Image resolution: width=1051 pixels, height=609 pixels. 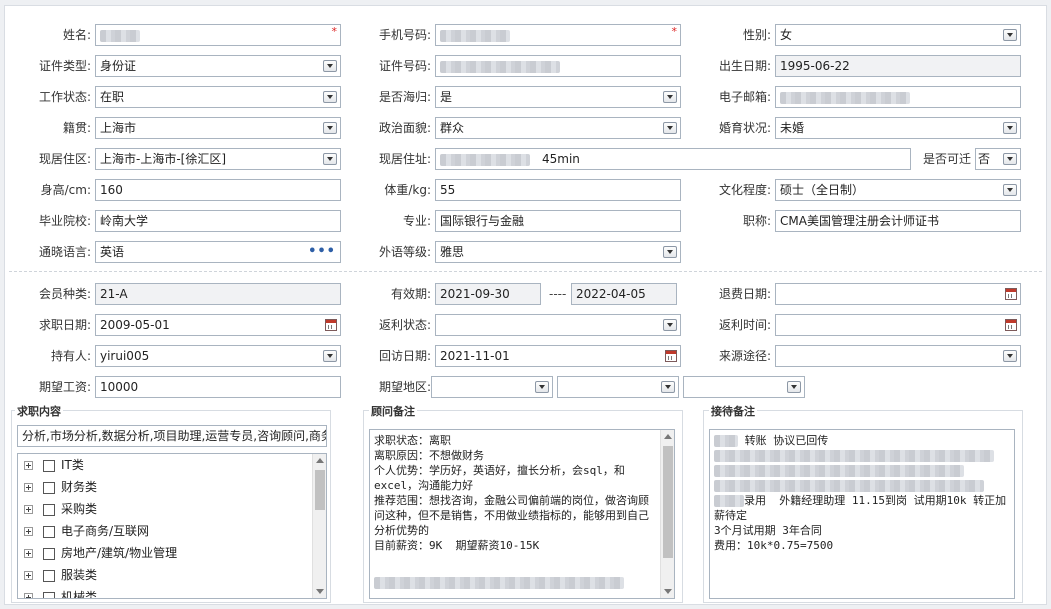 I want to click on notes-scrollbar, so click(x=667, y=514).